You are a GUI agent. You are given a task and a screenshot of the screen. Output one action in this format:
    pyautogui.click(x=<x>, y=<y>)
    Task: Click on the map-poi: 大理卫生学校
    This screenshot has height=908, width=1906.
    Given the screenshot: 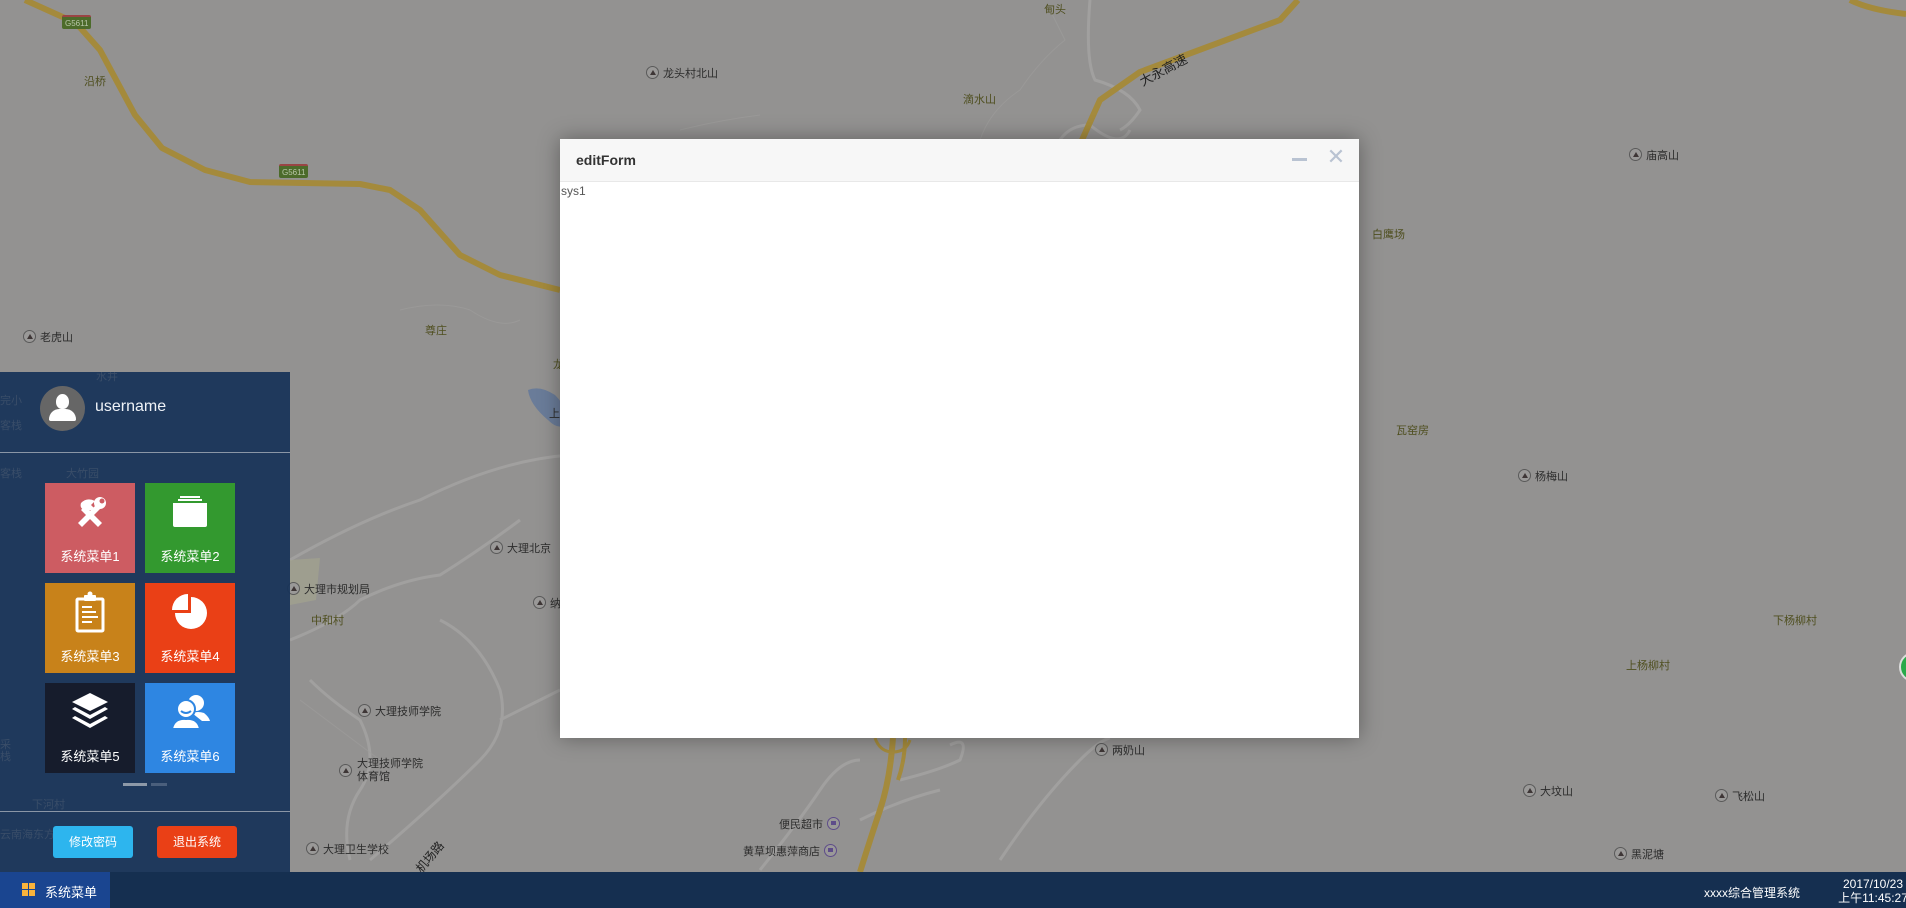 What is the action you would take?
    pyautogui.click(x=347, y=849)
    